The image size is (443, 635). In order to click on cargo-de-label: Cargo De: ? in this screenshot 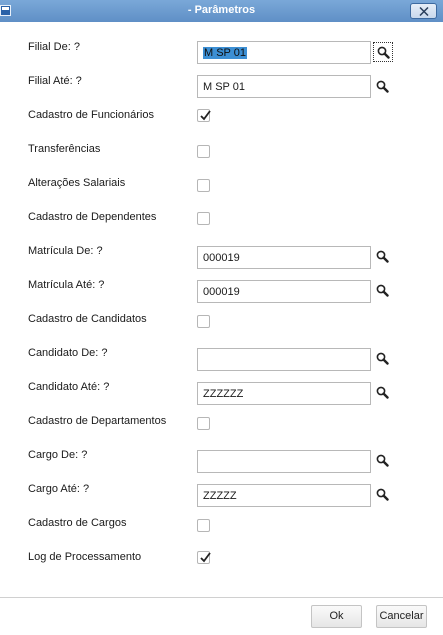, I will do `click(58, 455)`.